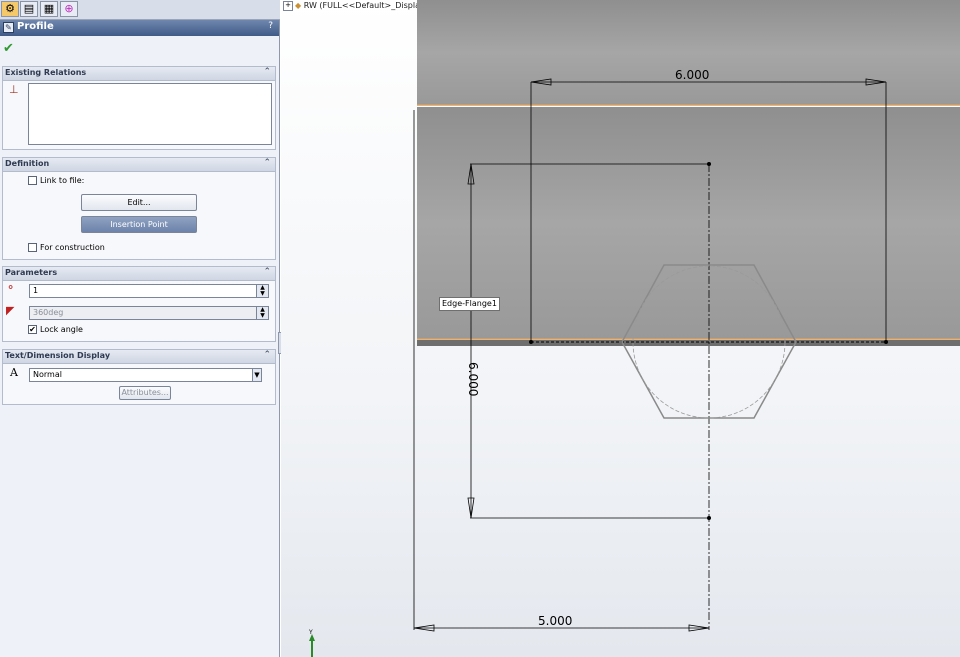  Describe the element at coordinates (469, 304) in the screenshot. I see `edge-flange-tooltip: Edge-Flange1` at that location.